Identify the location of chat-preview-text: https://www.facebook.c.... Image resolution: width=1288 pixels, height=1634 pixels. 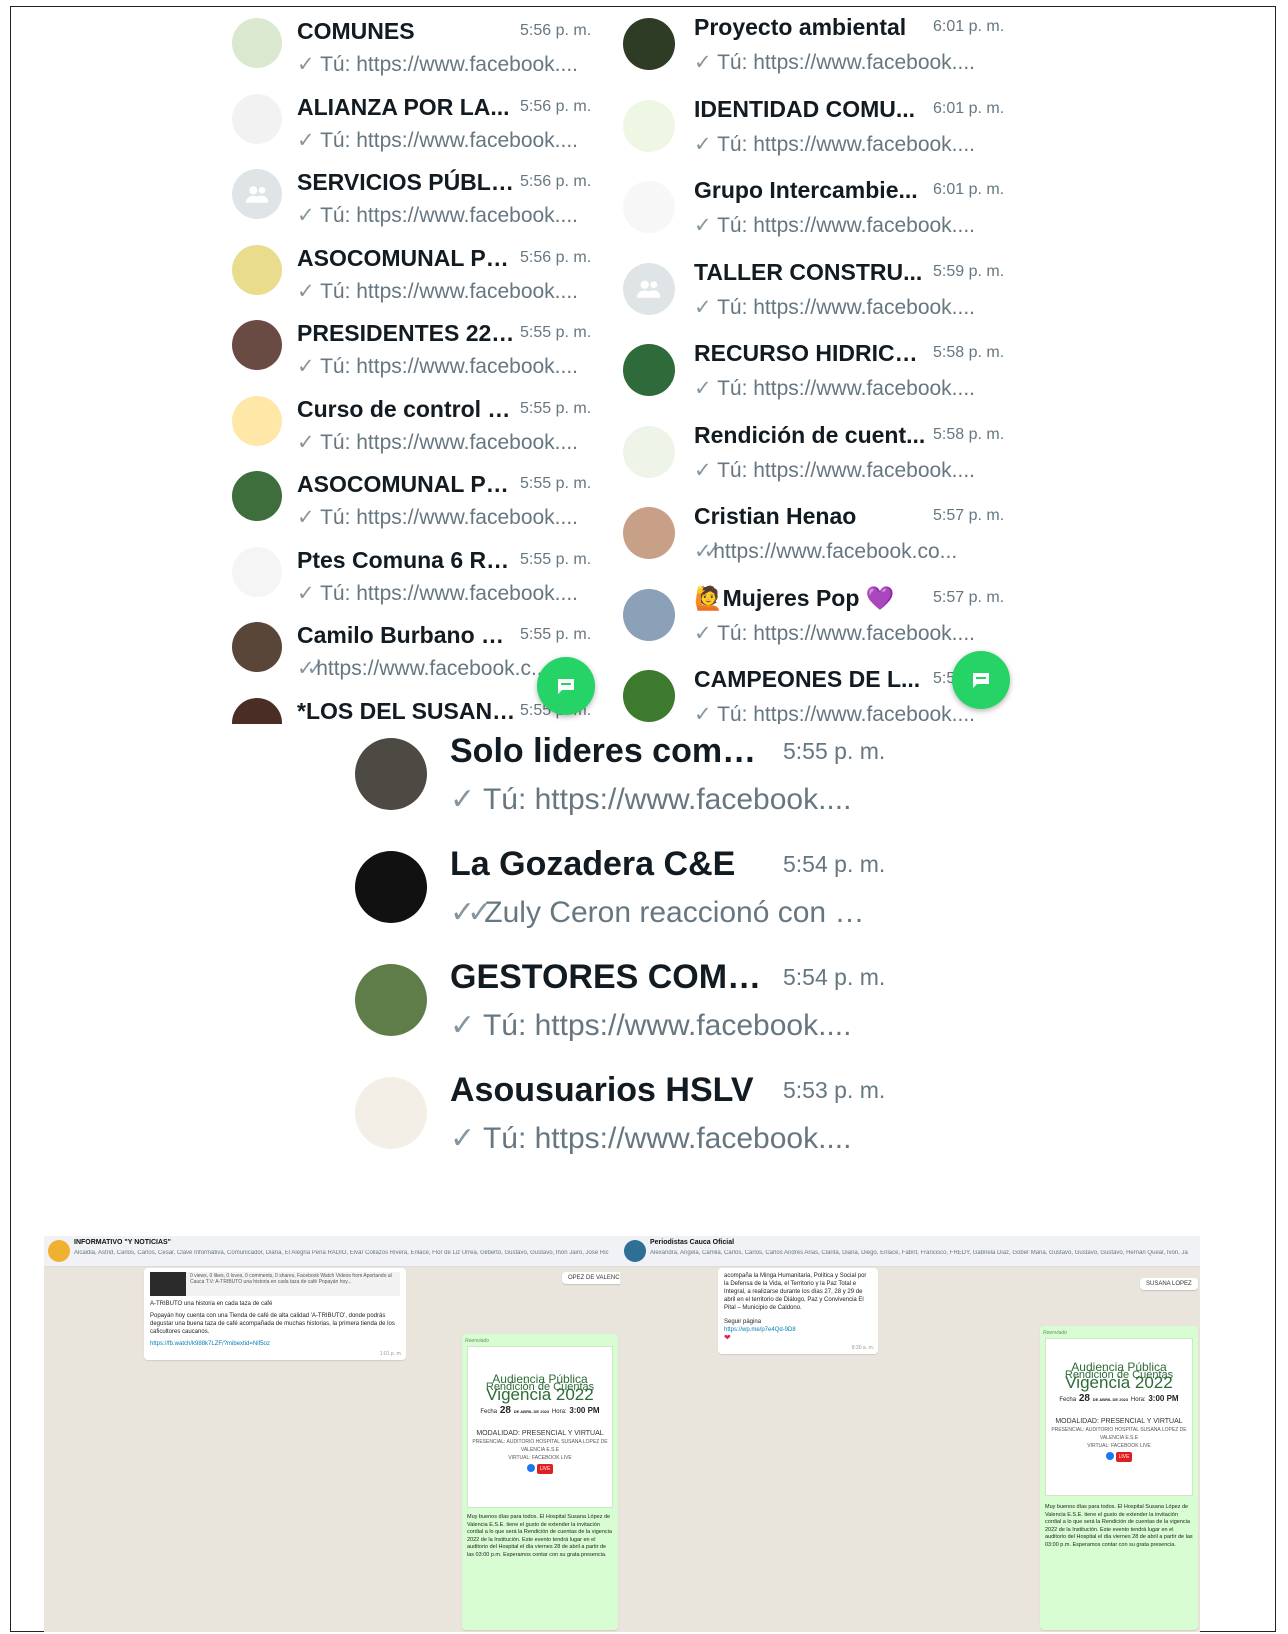
(432, 668).